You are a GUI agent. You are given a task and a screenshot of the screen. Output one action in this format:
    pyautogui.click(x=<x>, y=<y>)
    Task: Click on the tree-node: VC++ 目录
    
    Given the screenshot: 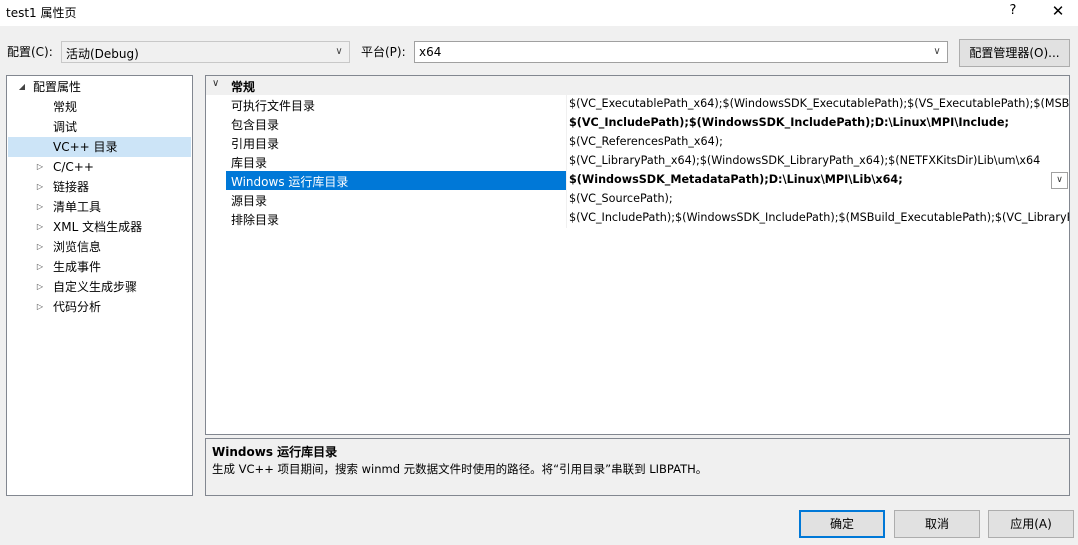 What is the action you would take?
    pyautogui.click(x=99, y=147)
    